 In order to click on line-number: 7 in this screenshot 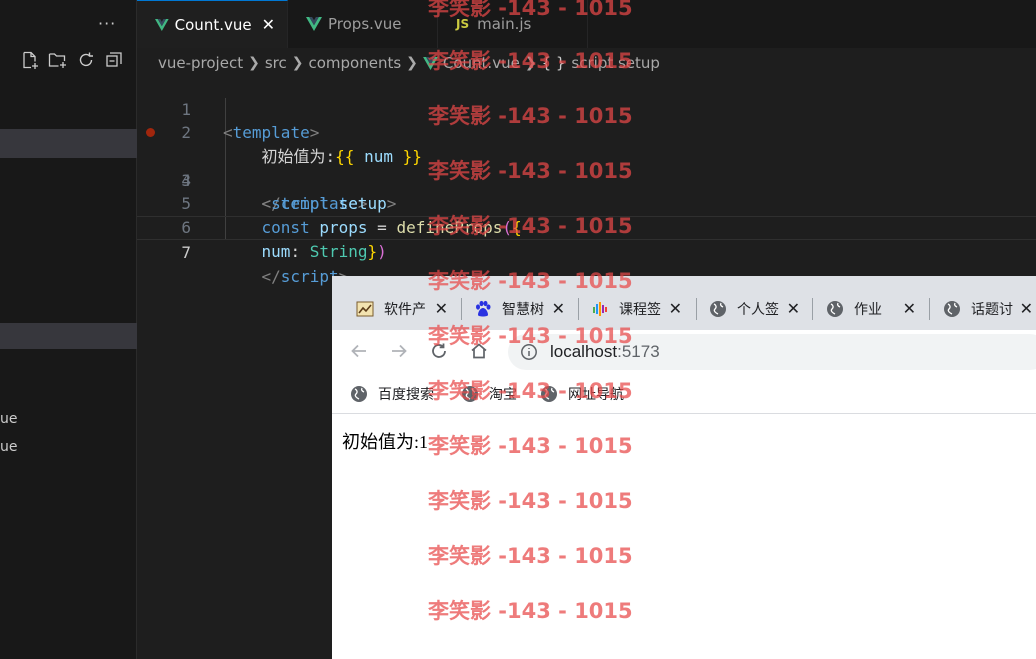, I will do `click(186, 252)`.